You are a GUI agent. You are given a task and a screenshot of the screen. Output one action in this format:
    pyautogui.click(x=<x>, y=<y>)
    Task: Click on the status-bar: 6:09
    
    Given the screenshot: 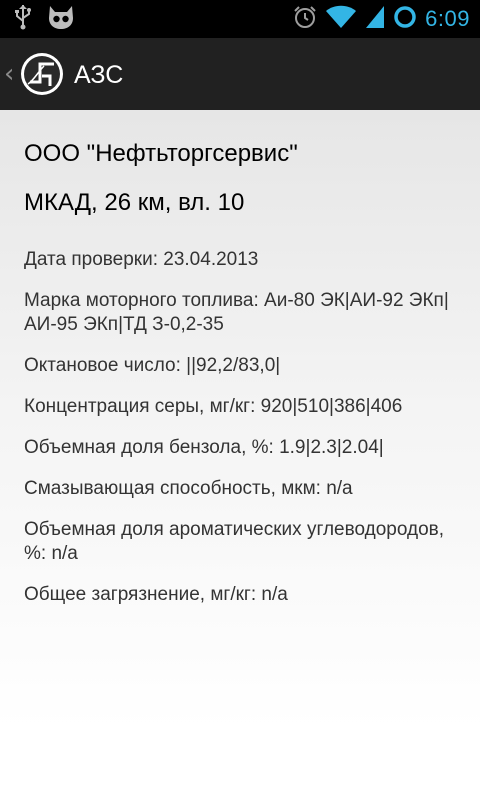 What is the action you would take?
    pyautogui.click(x=240, y=19)
    